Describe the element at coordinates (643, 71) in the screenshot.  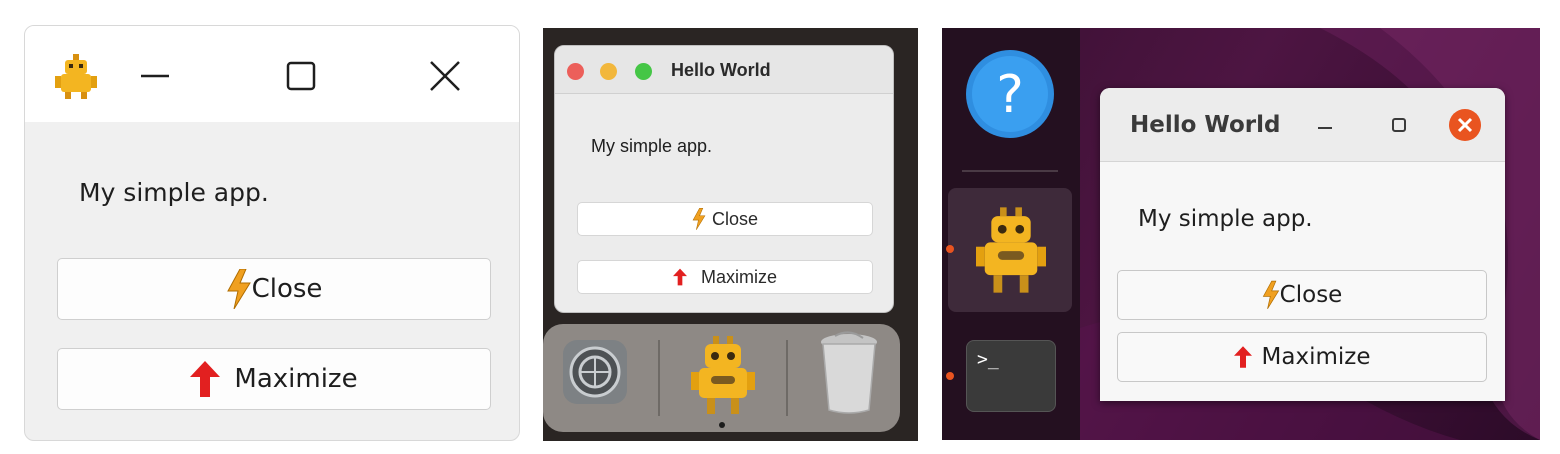
I see `zoom-traffic-light` at that location.